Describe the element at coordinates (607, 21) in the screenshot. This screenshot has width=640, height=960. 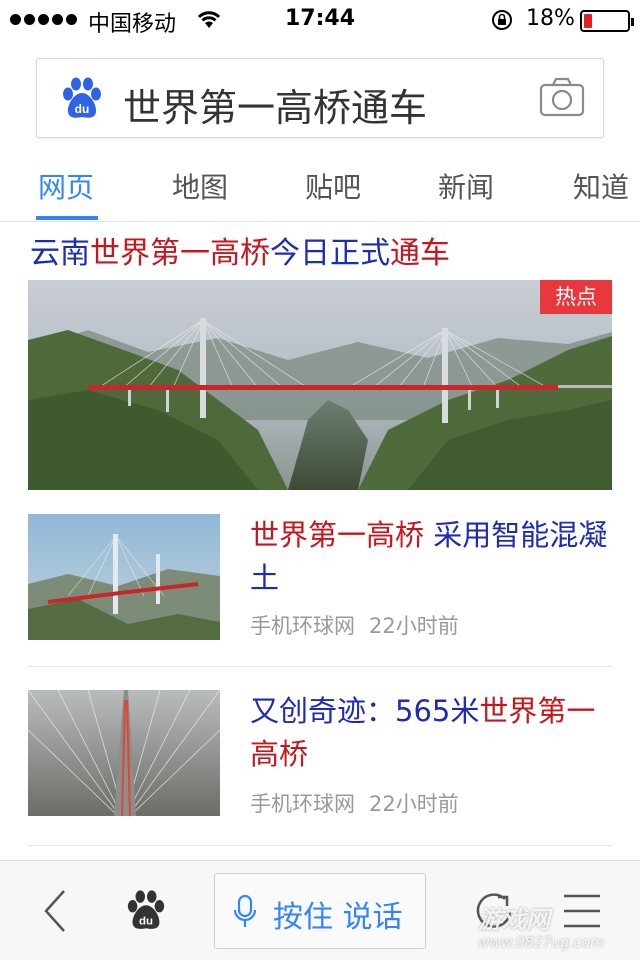
I see `battery-icon` at that location.